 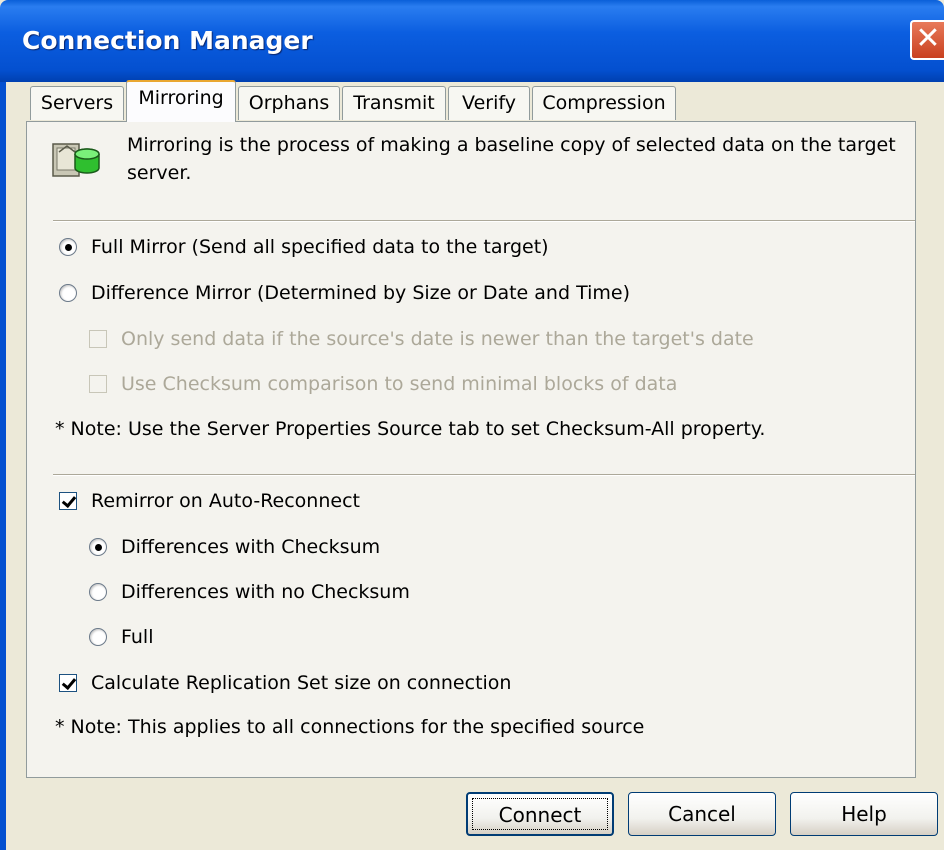 What do you see at coordinates (251, 547) in the screenshot?
I see `diff-checksum-label: Differences with Checksum` at bounding box center [251, 547].